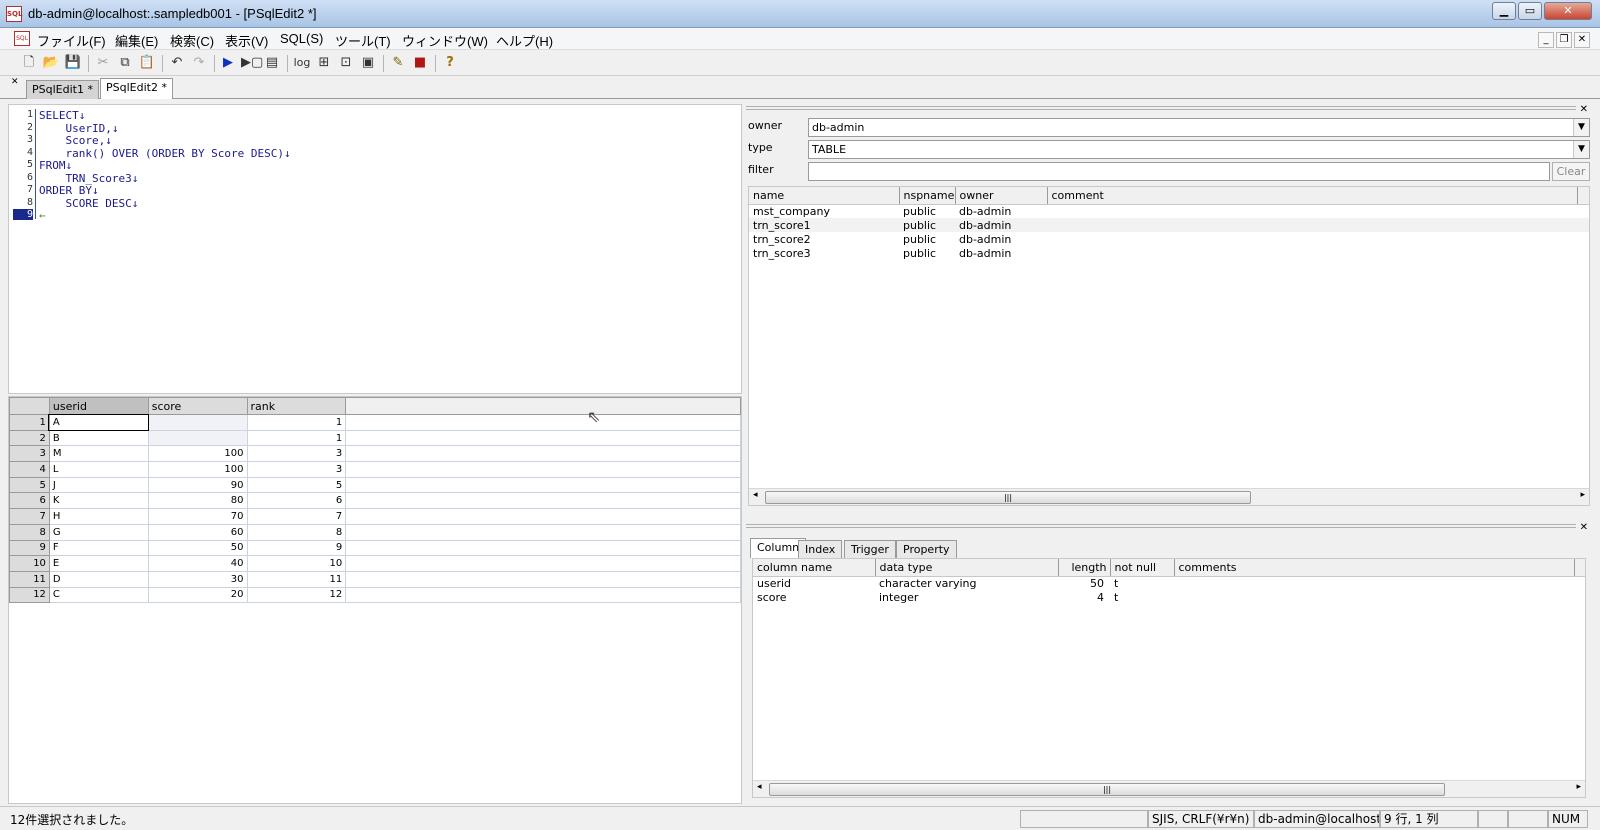 The image size is (1600, 830). What do you see at coordinates (98, 438) in the screenshot?
I see `cell-userid: B` at bounding box center [98, 438].